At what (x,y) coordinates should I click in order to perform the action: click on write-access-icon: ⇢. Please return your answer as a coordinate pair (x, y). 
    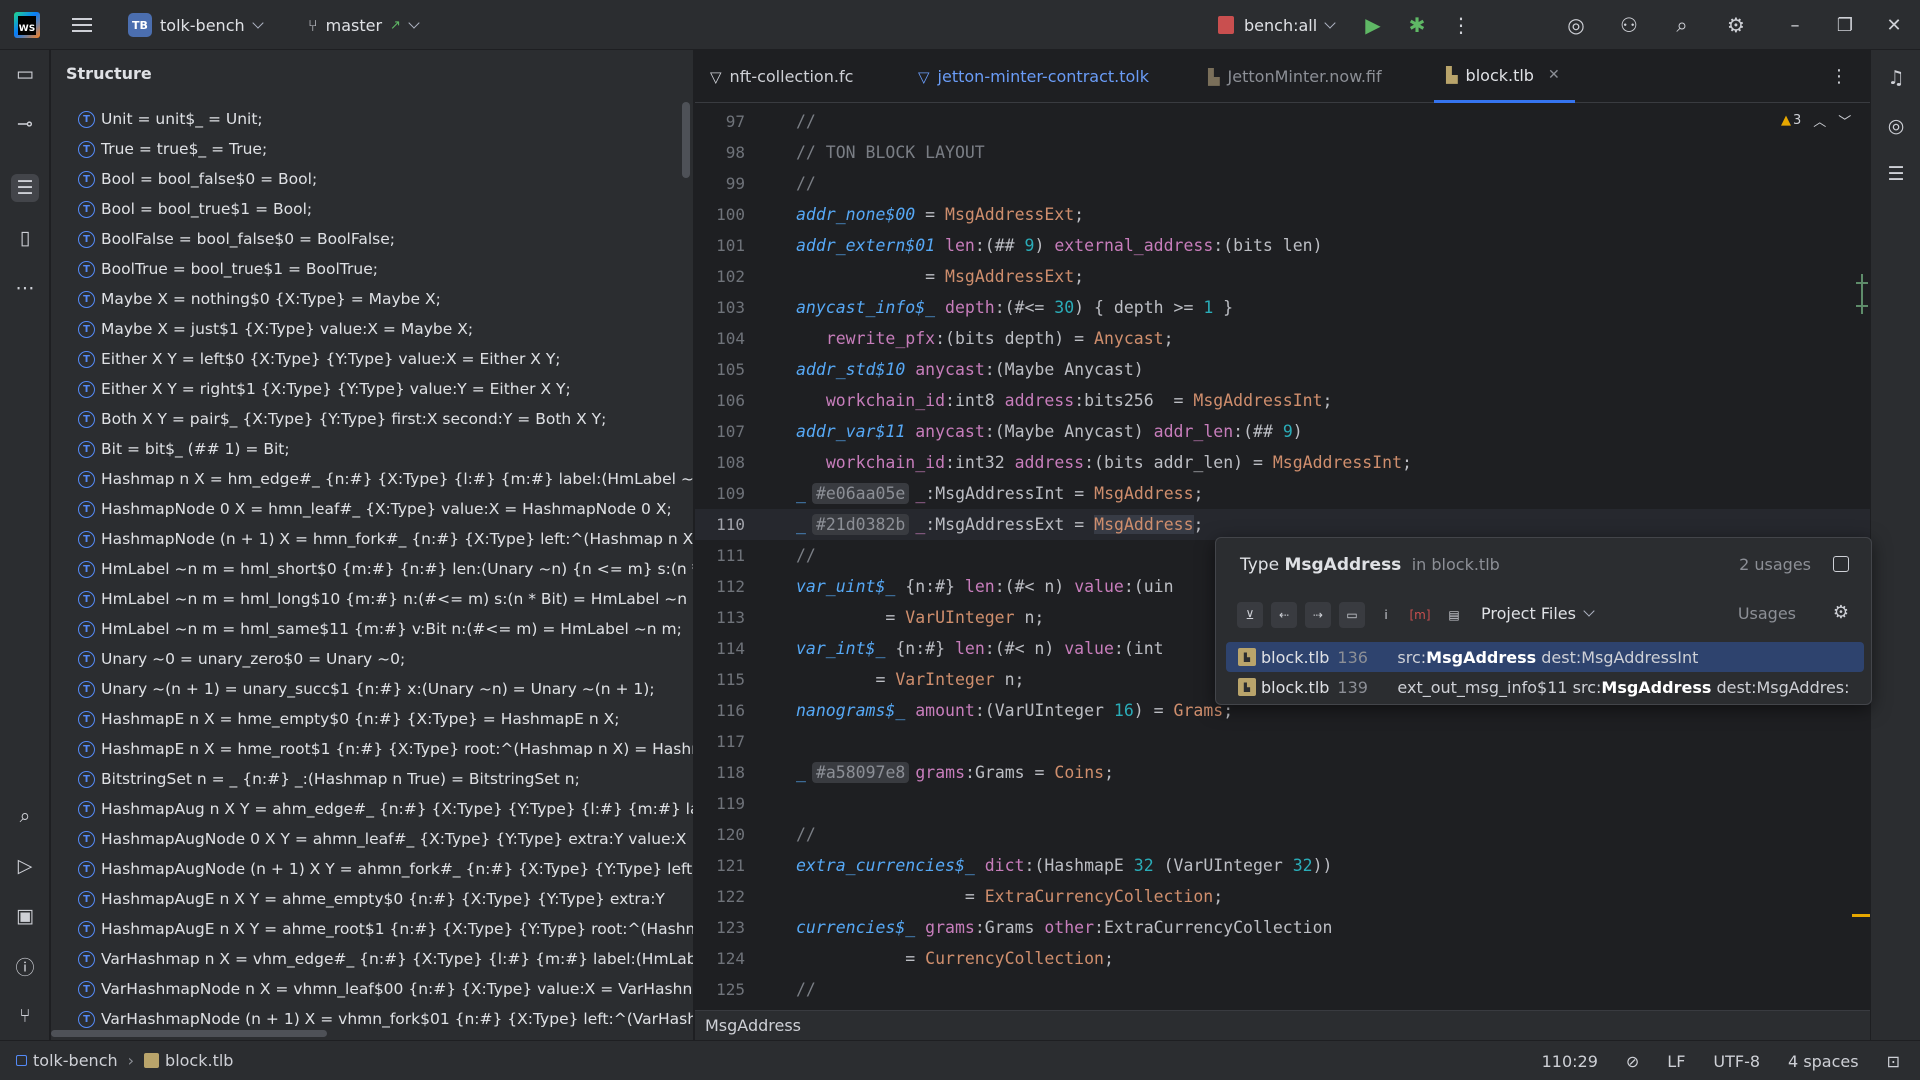
    Looking at the image, I should click on (1318, 615).